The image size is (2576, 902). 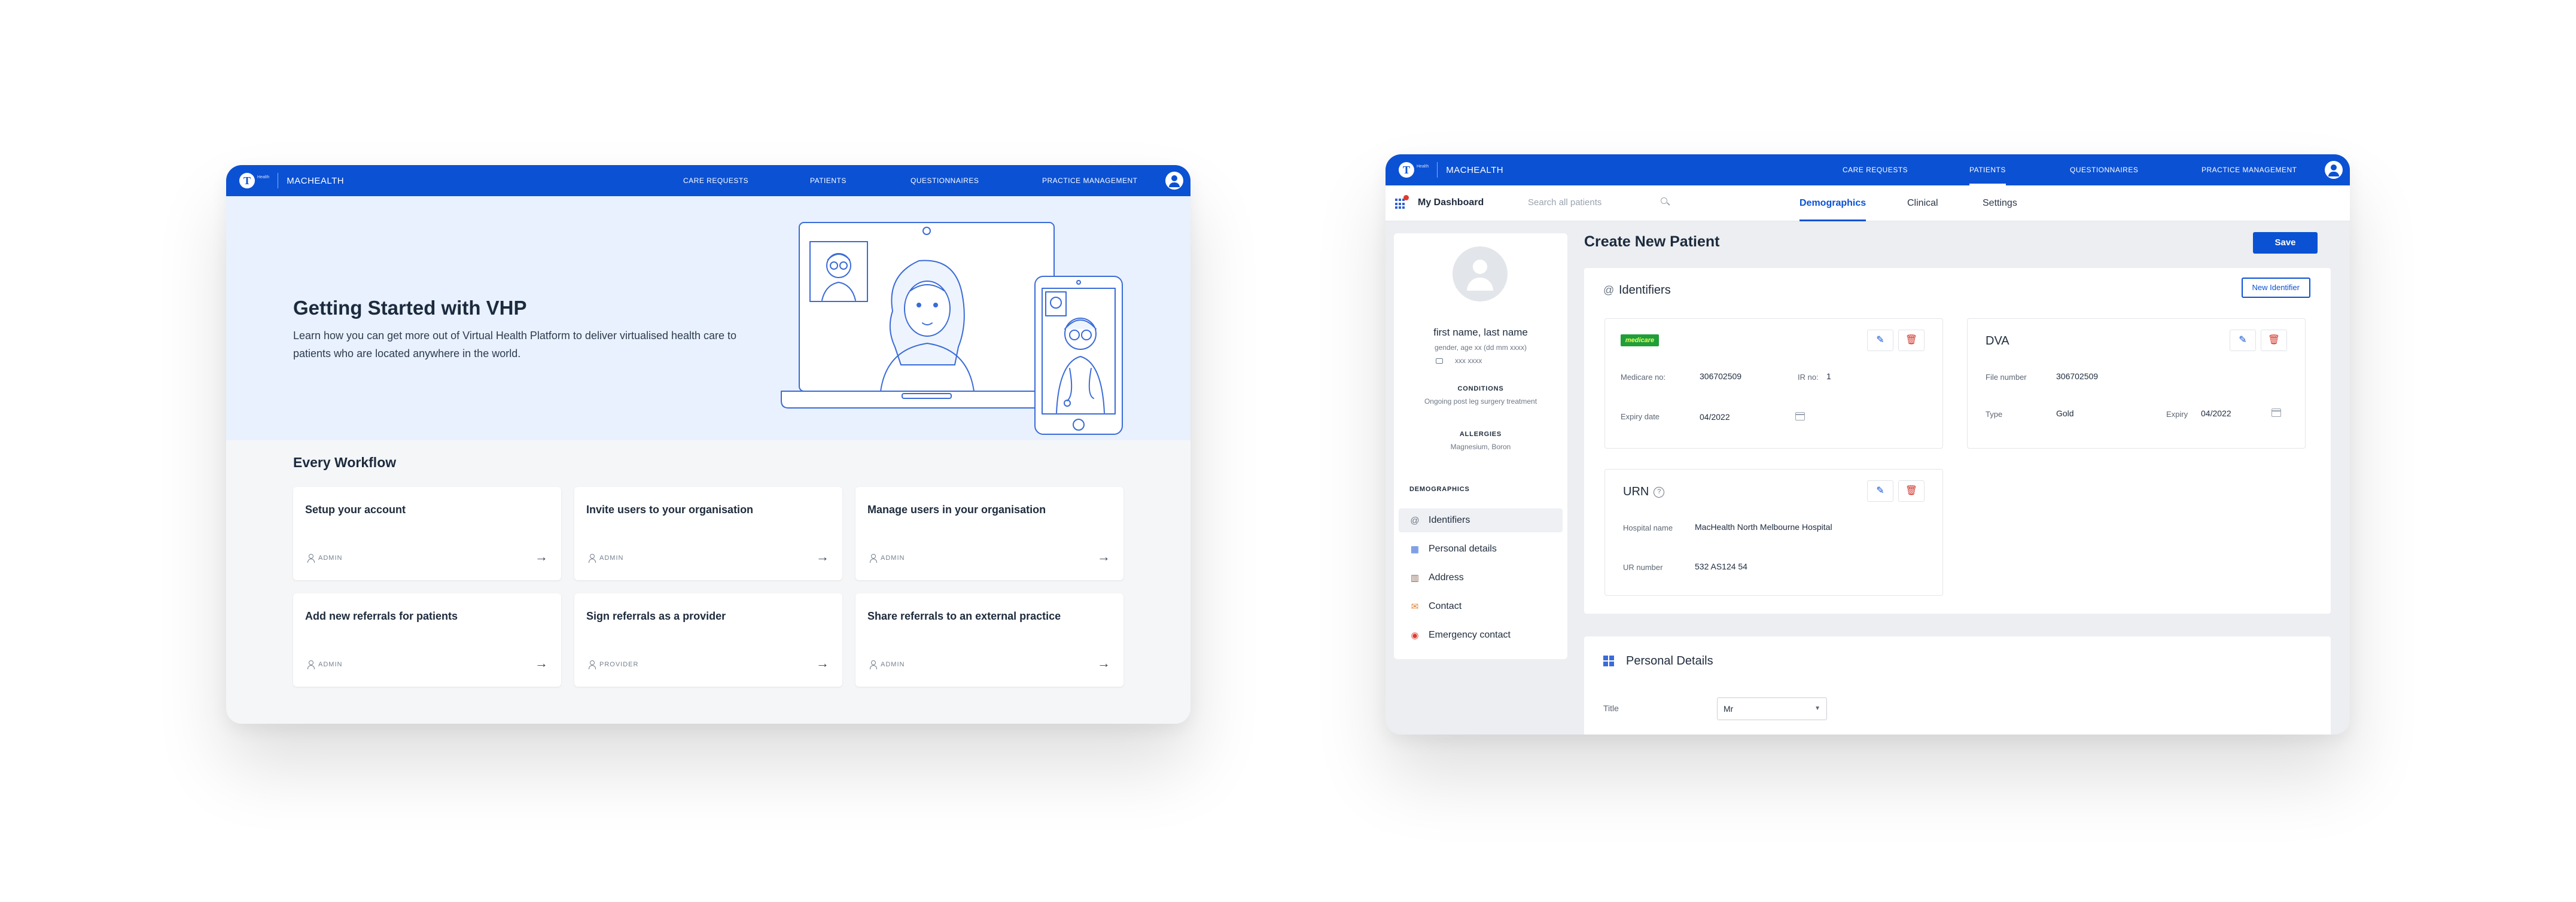 What do you see at coordinates (1611, 708) in the screenshot?
I see `title-field-label: Title` at bounding box center [1611, 708].